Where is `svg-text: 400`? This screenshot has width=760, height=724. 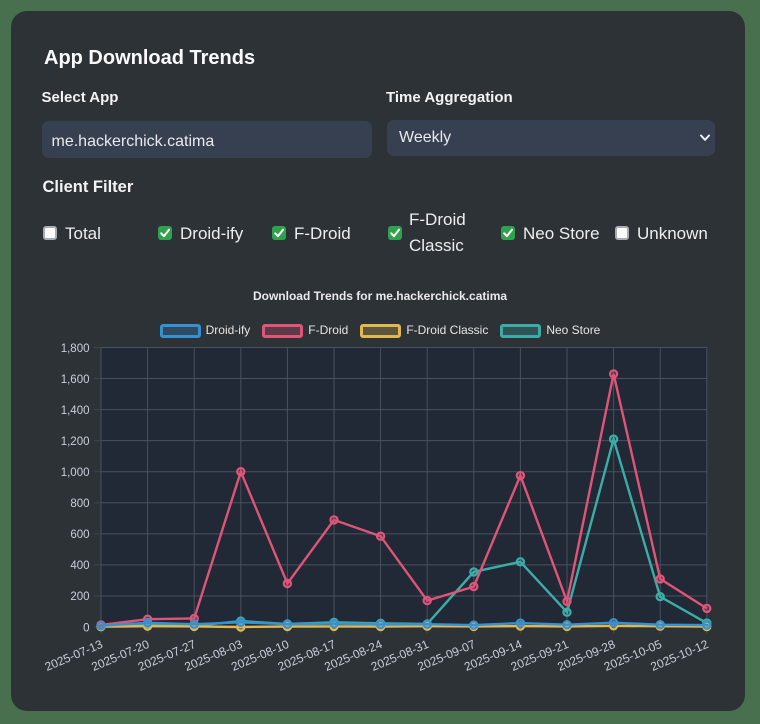 svg-text: 400 is located at coordinates (79, 566).